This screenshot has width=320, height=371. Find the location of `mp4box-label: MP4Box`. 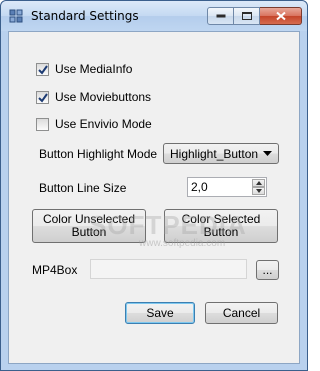

mp4box-label: MP4Box is located at coordinates (55, 270).